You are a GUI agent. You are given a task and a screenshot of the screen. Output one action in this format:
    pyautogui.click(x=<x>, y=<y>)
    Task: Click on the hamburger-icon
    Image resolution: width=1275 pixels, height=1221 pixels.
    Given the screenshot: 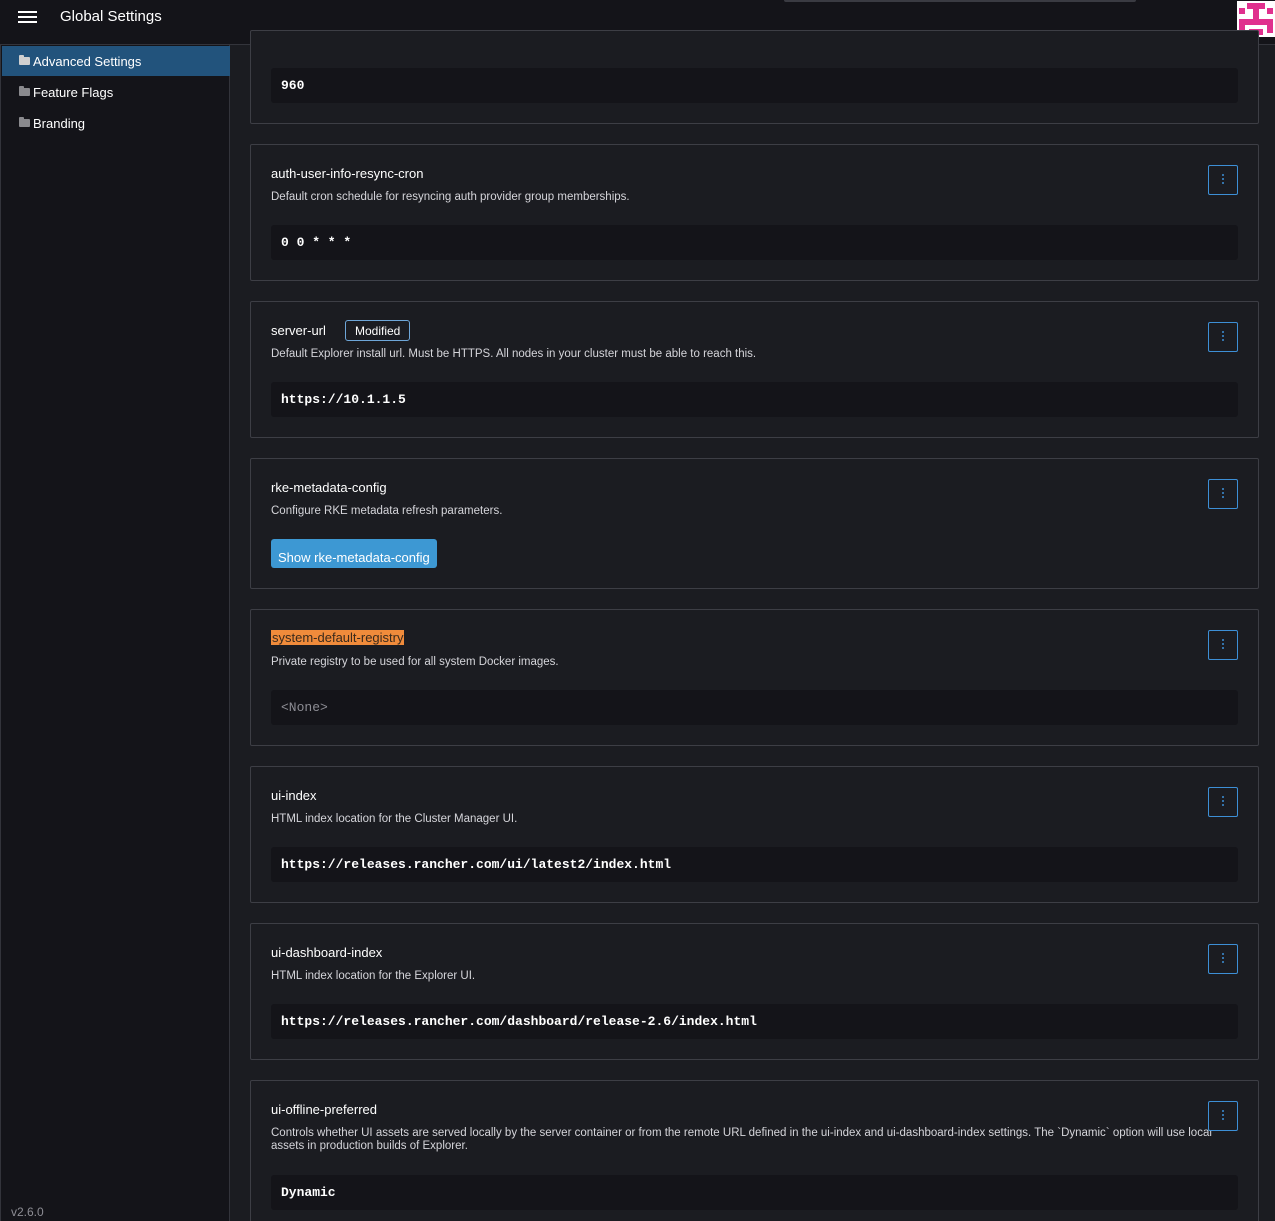 What is the action you would take?
    pyautogui.click(x=28, y=18)
    